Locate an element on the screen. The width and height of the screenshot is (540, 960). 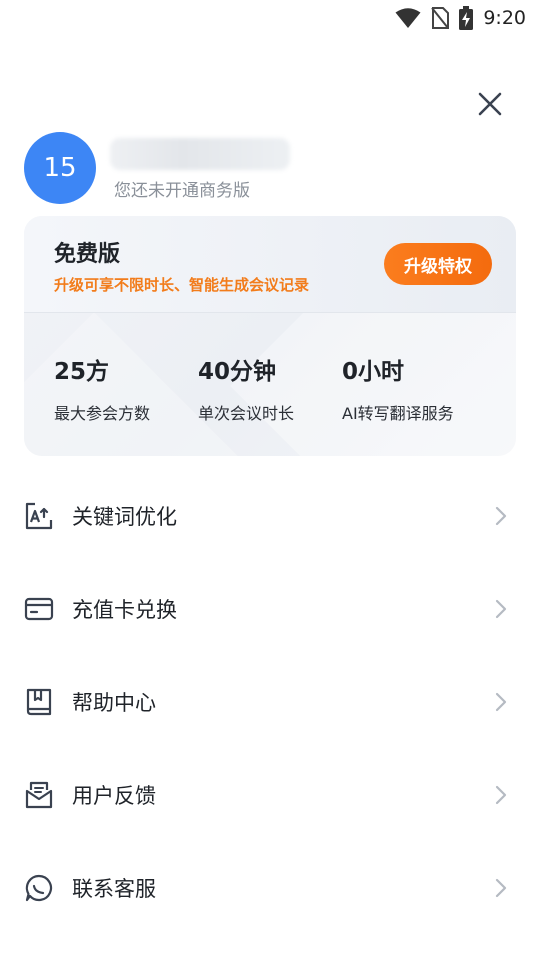
menu-item-label: 联系客服 is located at coordinates (114, 888).